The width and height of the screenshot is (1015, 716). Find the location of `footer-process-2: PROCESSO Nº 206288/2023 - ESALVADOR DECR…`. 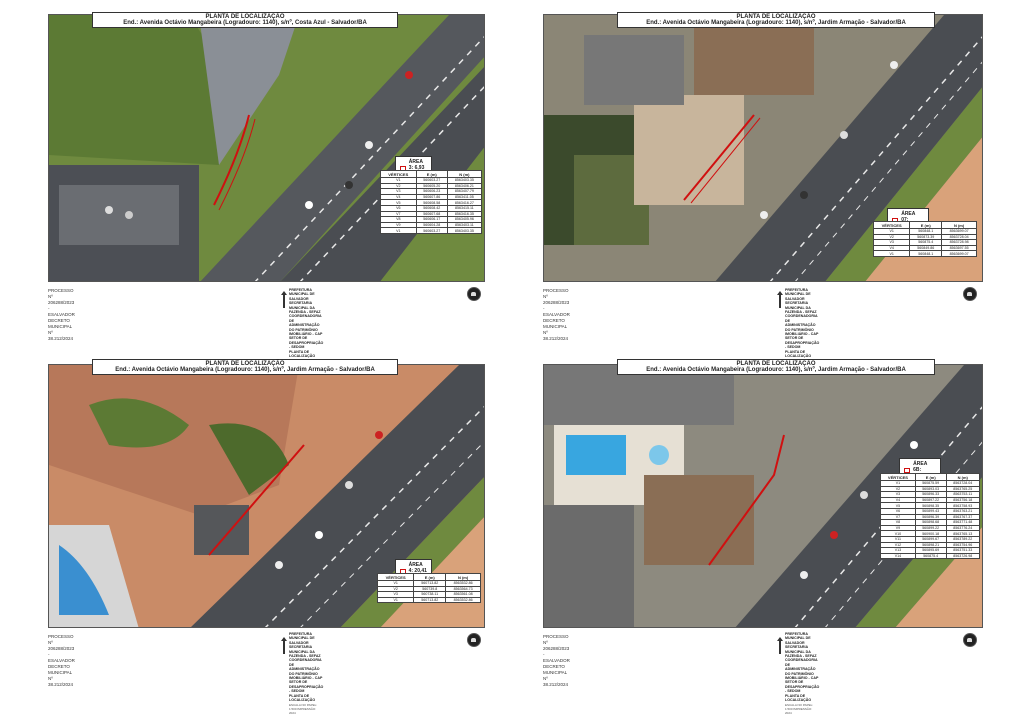

footer-process-2: PROCESSO Nº 206288/2023 - ESALVADOR DECR… is located at coordinates (556, 315).